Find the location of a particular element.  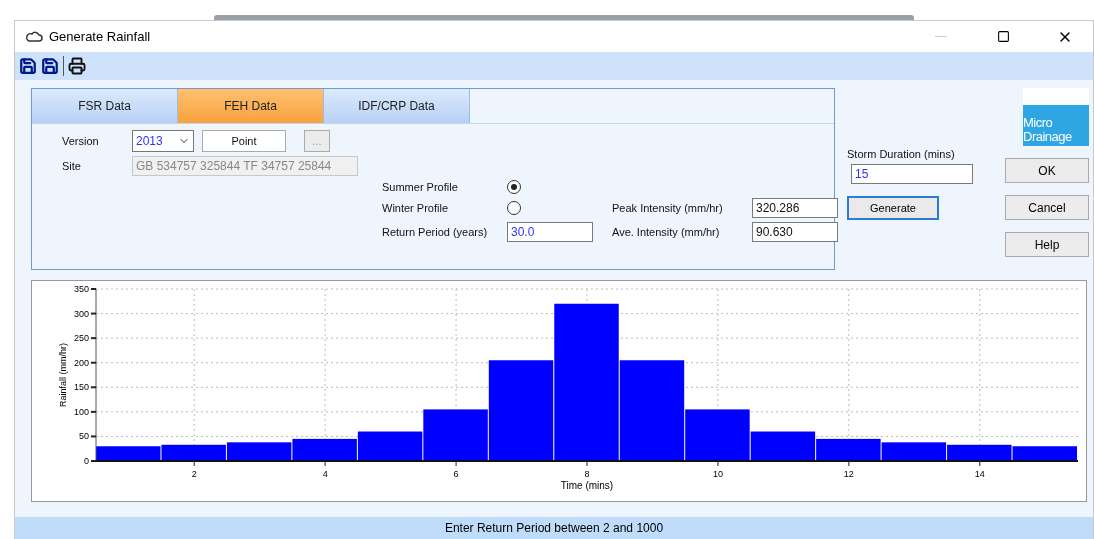

ave-intensity-field: 90.630 is located at coordinates (795, 232).